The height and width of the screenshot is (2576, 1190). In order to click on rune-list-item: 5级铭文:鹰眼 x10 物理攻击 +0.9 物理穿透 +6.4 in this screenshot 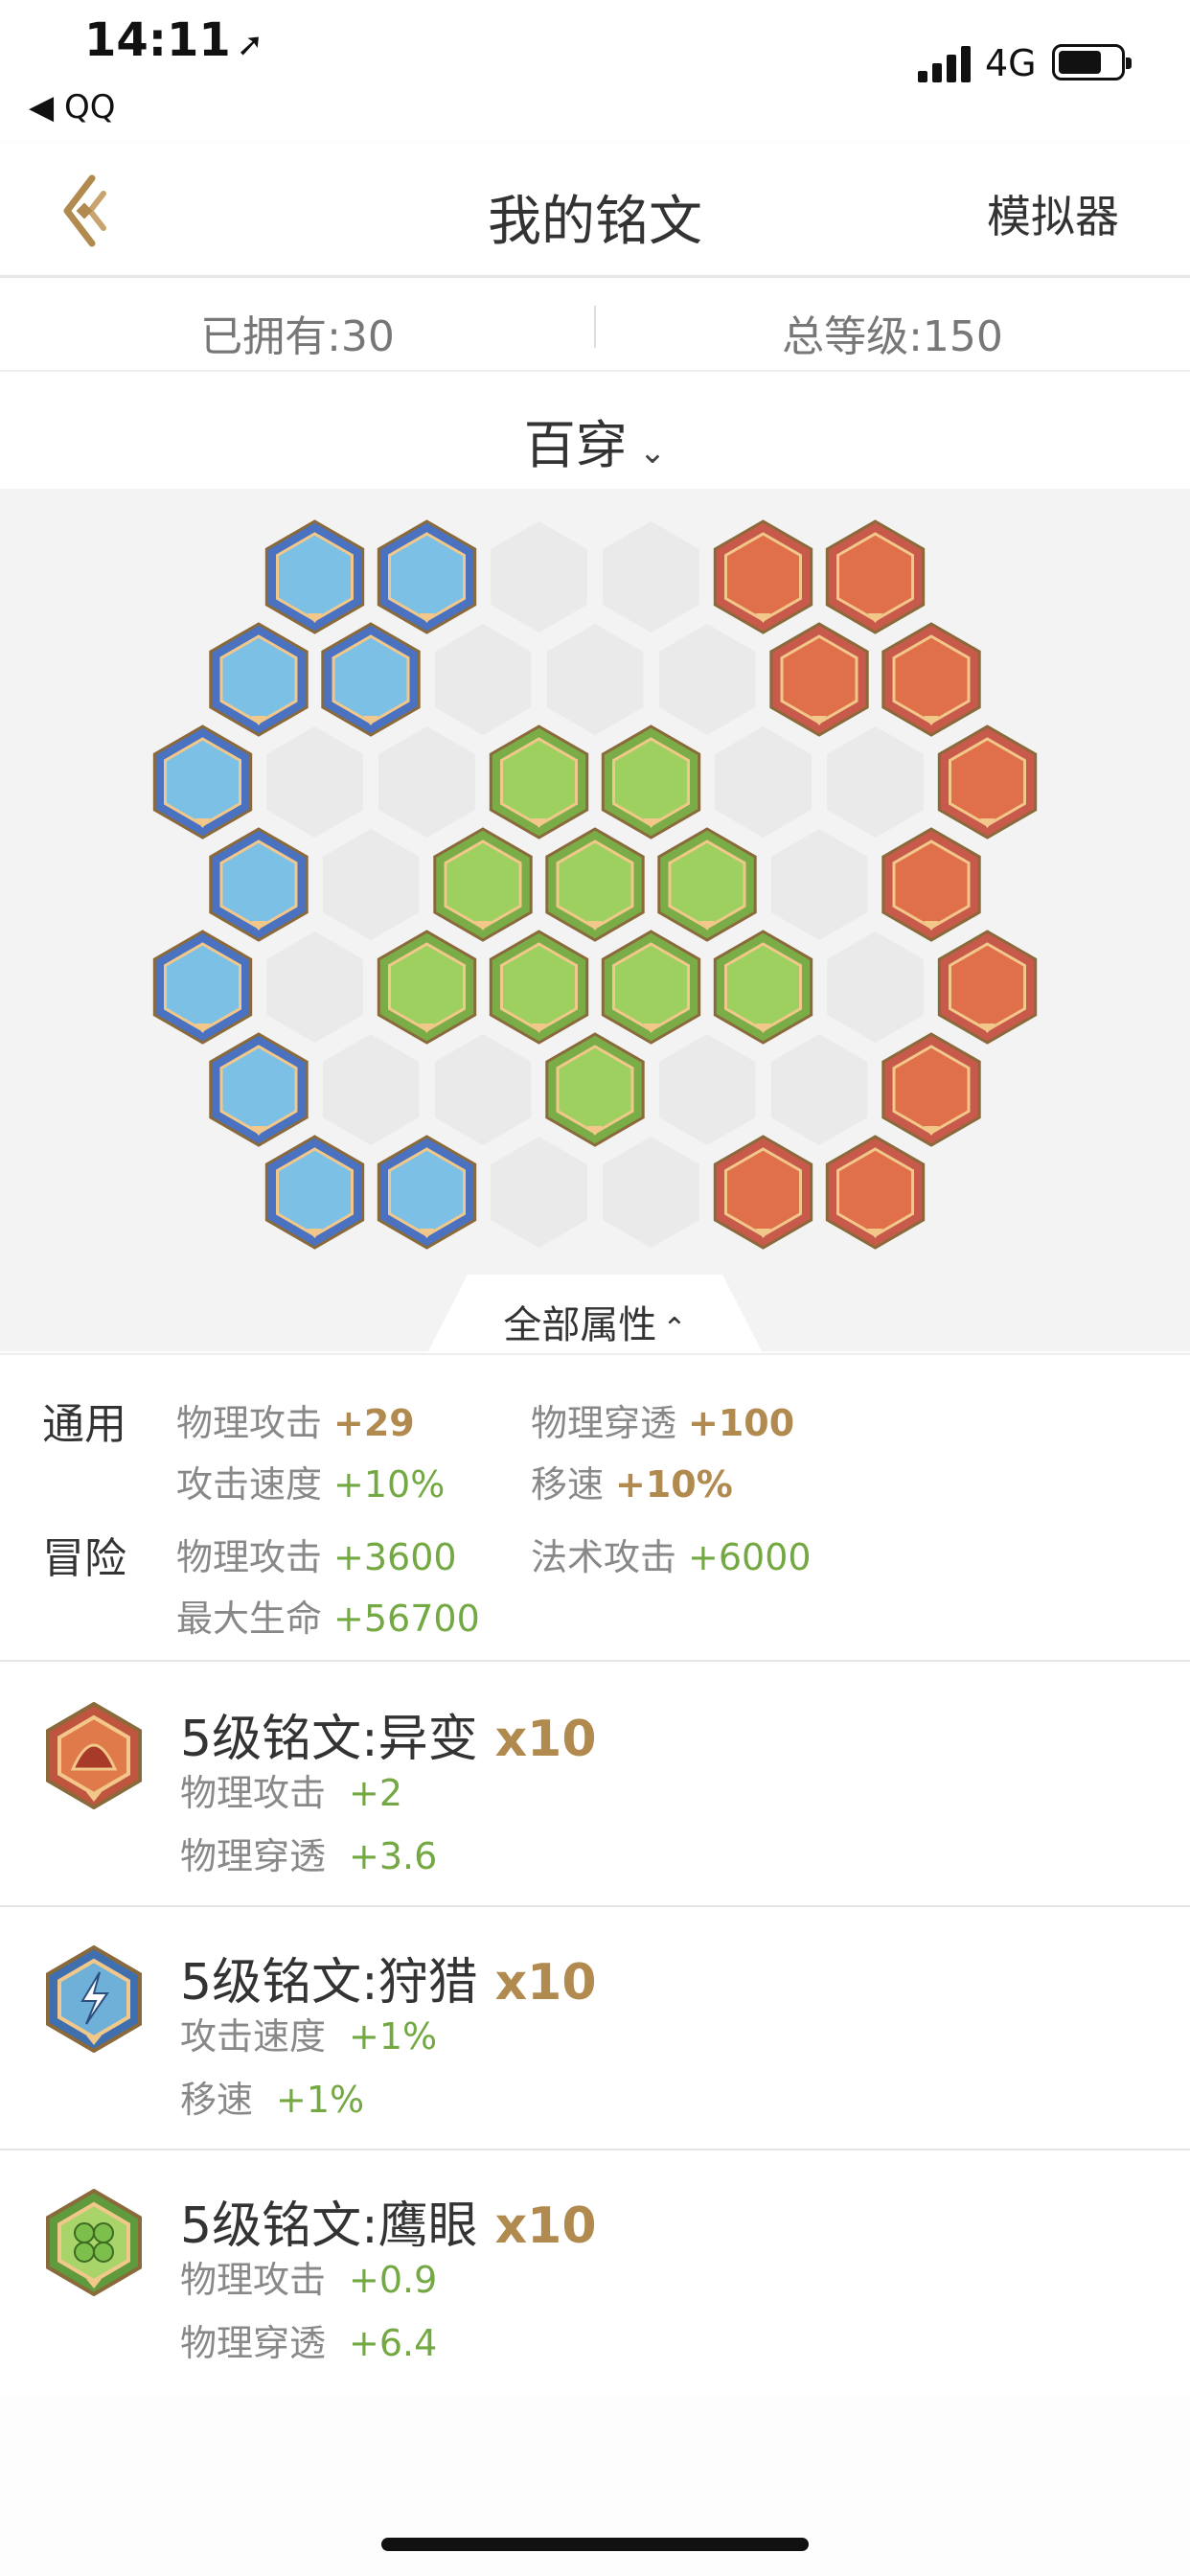, I will do `click(595, 2272)`.